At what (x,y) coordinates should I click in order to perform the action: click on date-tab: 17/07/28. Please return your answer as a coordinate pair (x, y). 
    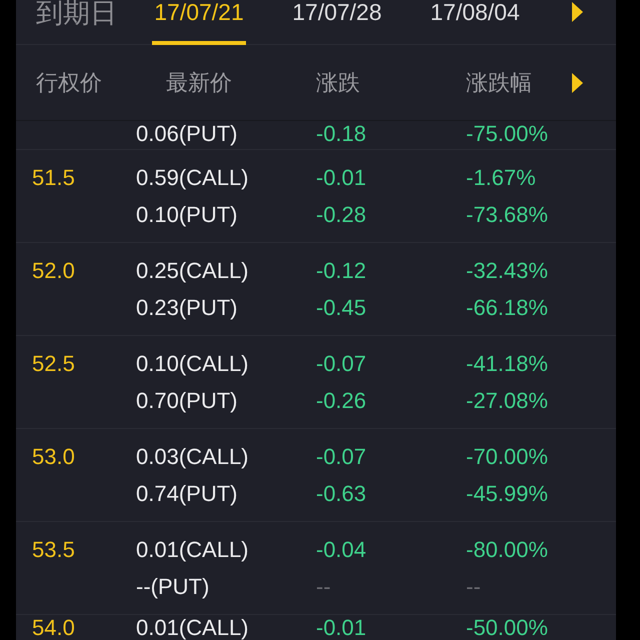
    Looking at the image, I should click on (337, 22).